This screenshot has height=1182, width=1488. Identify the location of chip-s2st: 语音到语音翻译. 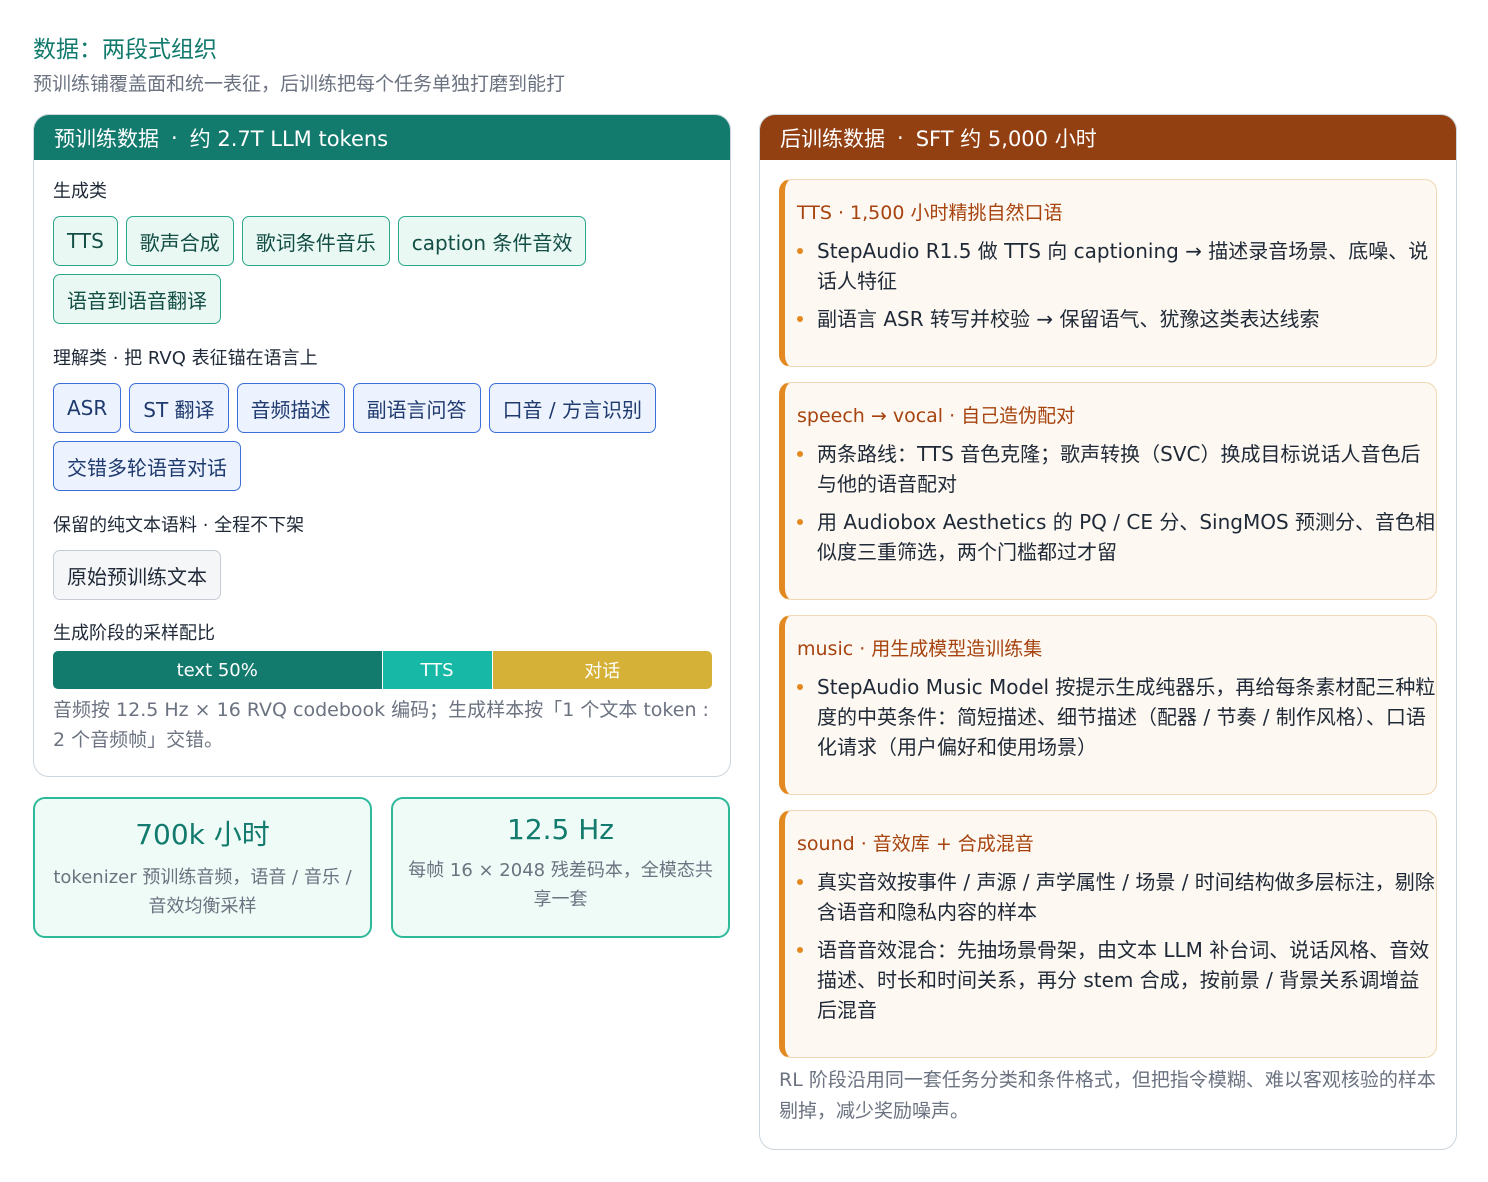
(137, 299).